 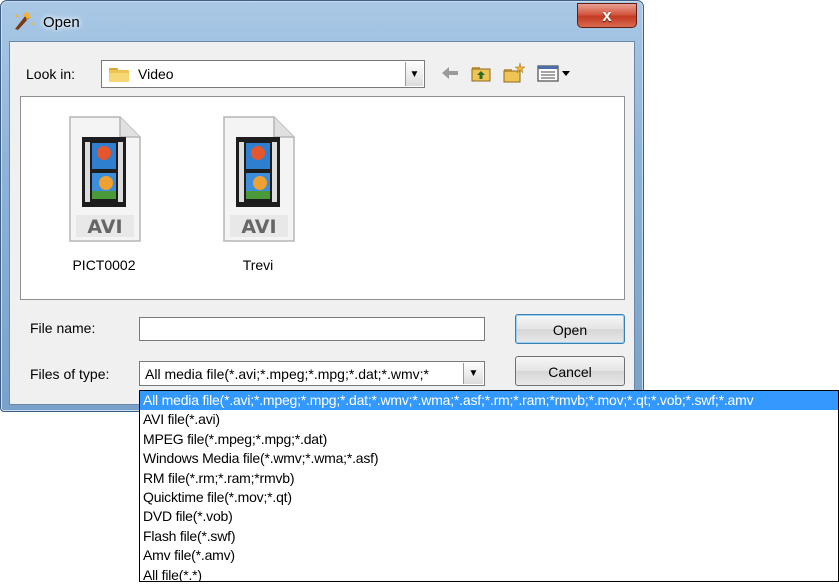 What do you see at coordinates (489, 516) in the screenshot?
I see `dropdown-option-dvd: DVD file(*.vob)` at bounding box center [489, 516].